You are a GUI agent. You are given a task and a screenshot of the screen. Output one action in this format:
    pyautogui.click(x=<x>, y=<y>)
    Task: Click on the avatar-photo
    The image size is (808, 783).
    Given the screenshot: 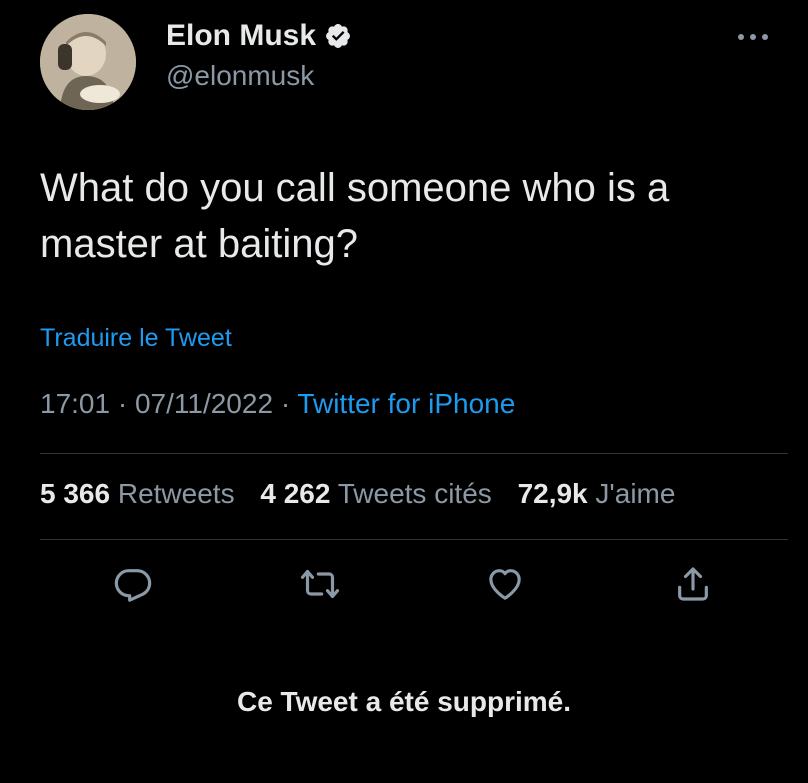 What is the action you would take?
    pyautogui.click(x=88, y=62)
    